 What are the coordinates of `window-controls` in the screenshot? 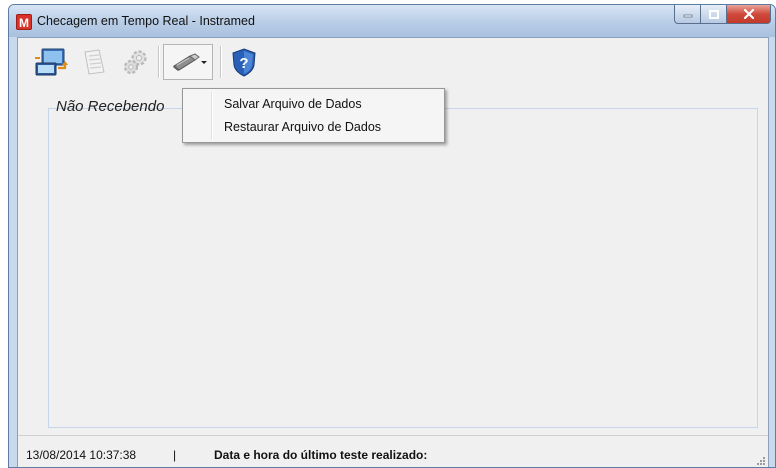 It's located at (722, 15).